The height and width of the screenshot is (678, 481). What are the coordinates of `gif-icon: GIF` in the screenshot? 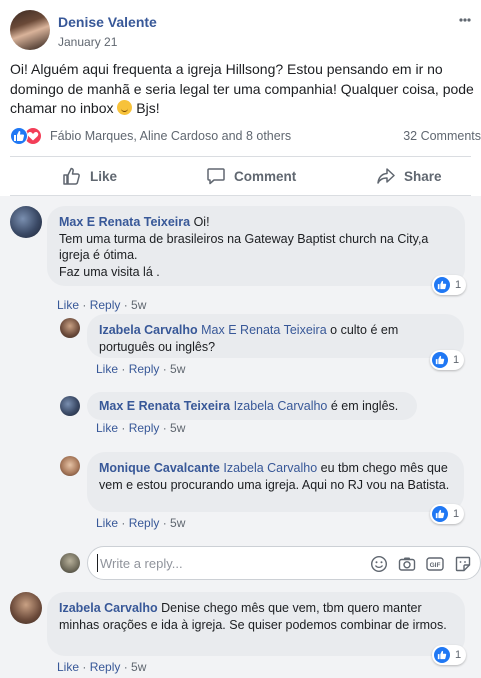 It's located at (435, 564).